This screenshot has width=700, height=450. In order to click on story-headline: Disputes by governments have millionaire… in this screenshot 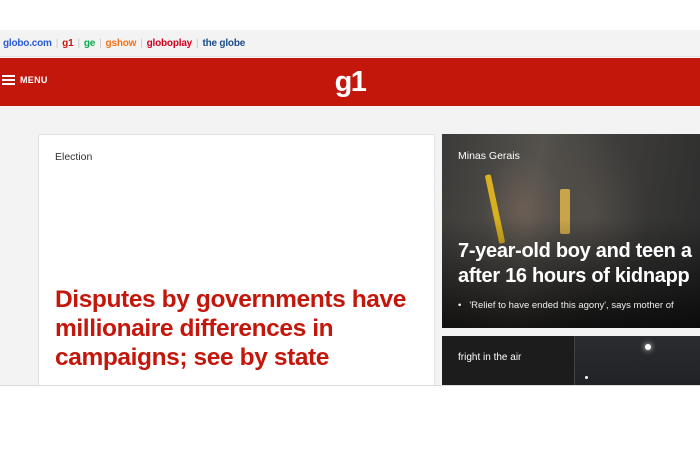, I will do `click(240, 328)`.